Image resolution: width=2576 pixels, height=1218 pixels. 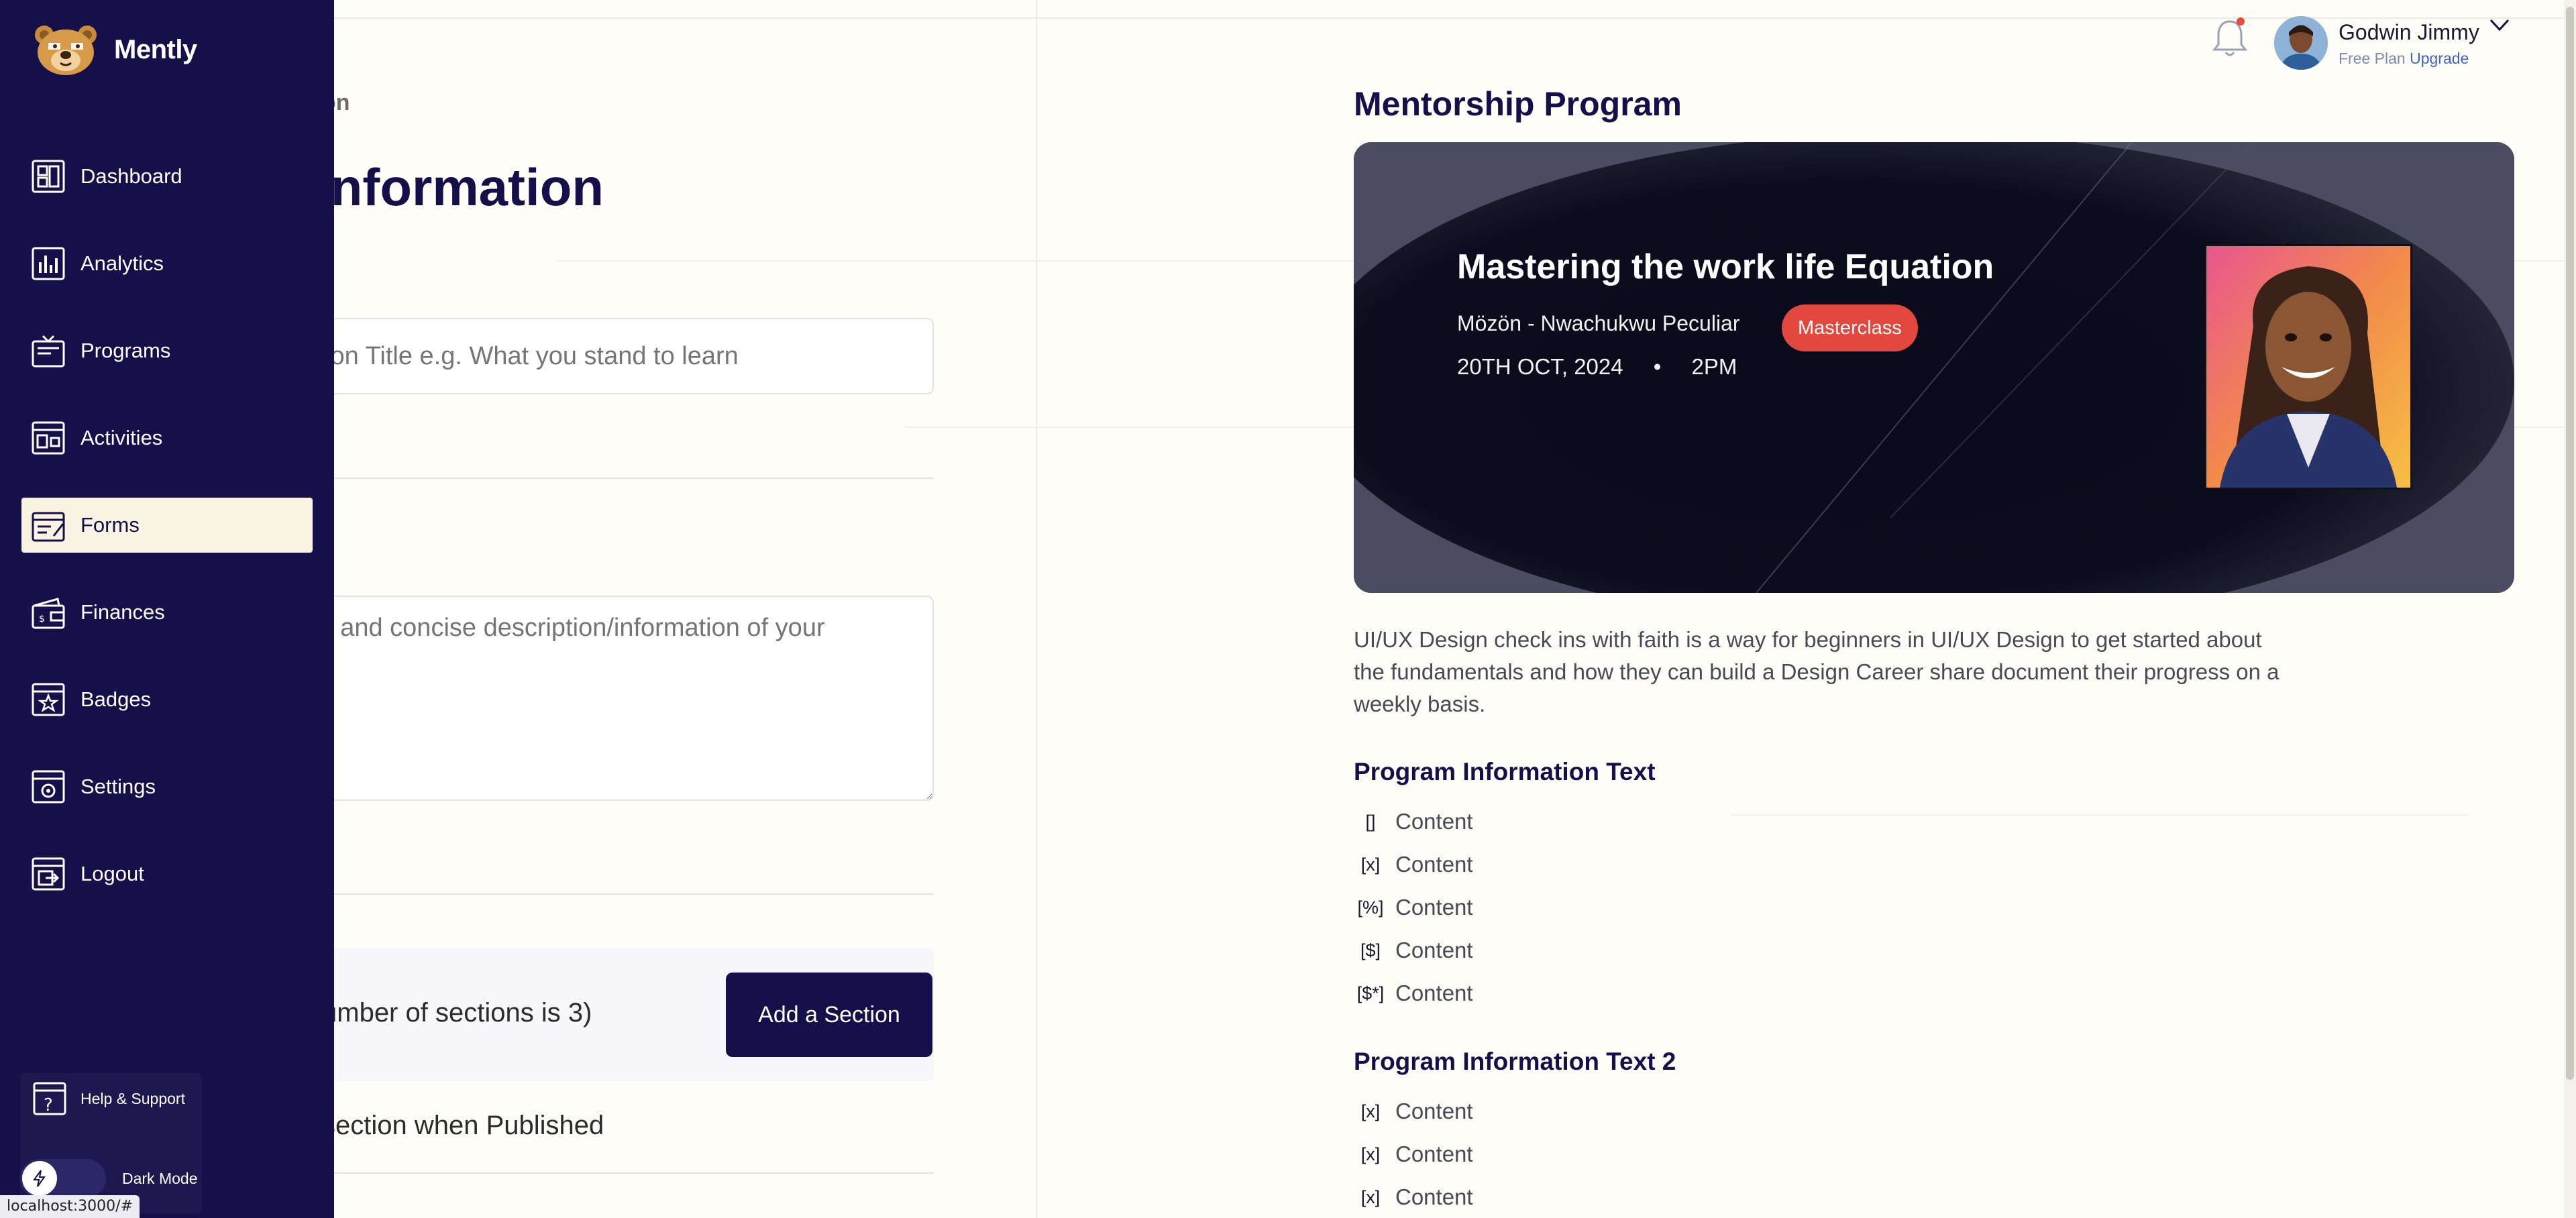 What do you see at coordinates (1515, 1061) in the screenshot?
I see `section2-title: Program Information Text 2` at bounding box center [1515, 1061].